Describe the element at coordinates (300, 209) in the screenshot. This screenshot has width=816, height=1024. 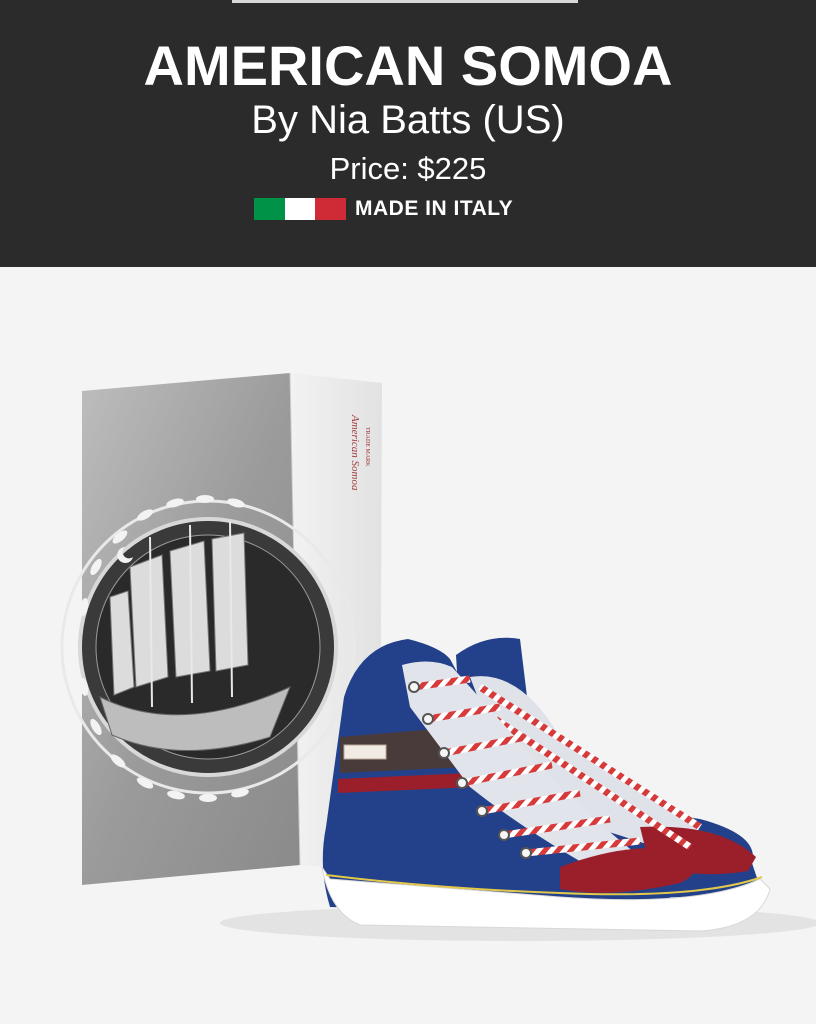
I see `italy-flag-icon` at that location.